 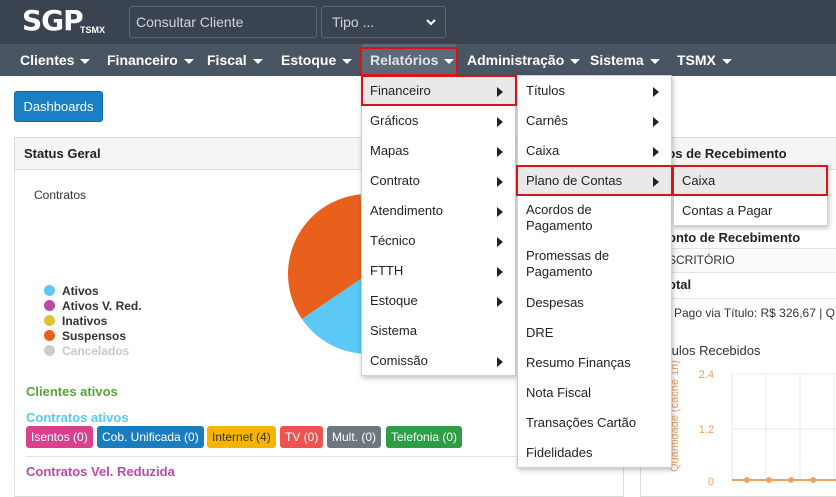 What do you see at coordinates (594, 453) in the screenshot?
I see `menu-item-fidelidades: Fidelidades` at bounding box center [594, 453].